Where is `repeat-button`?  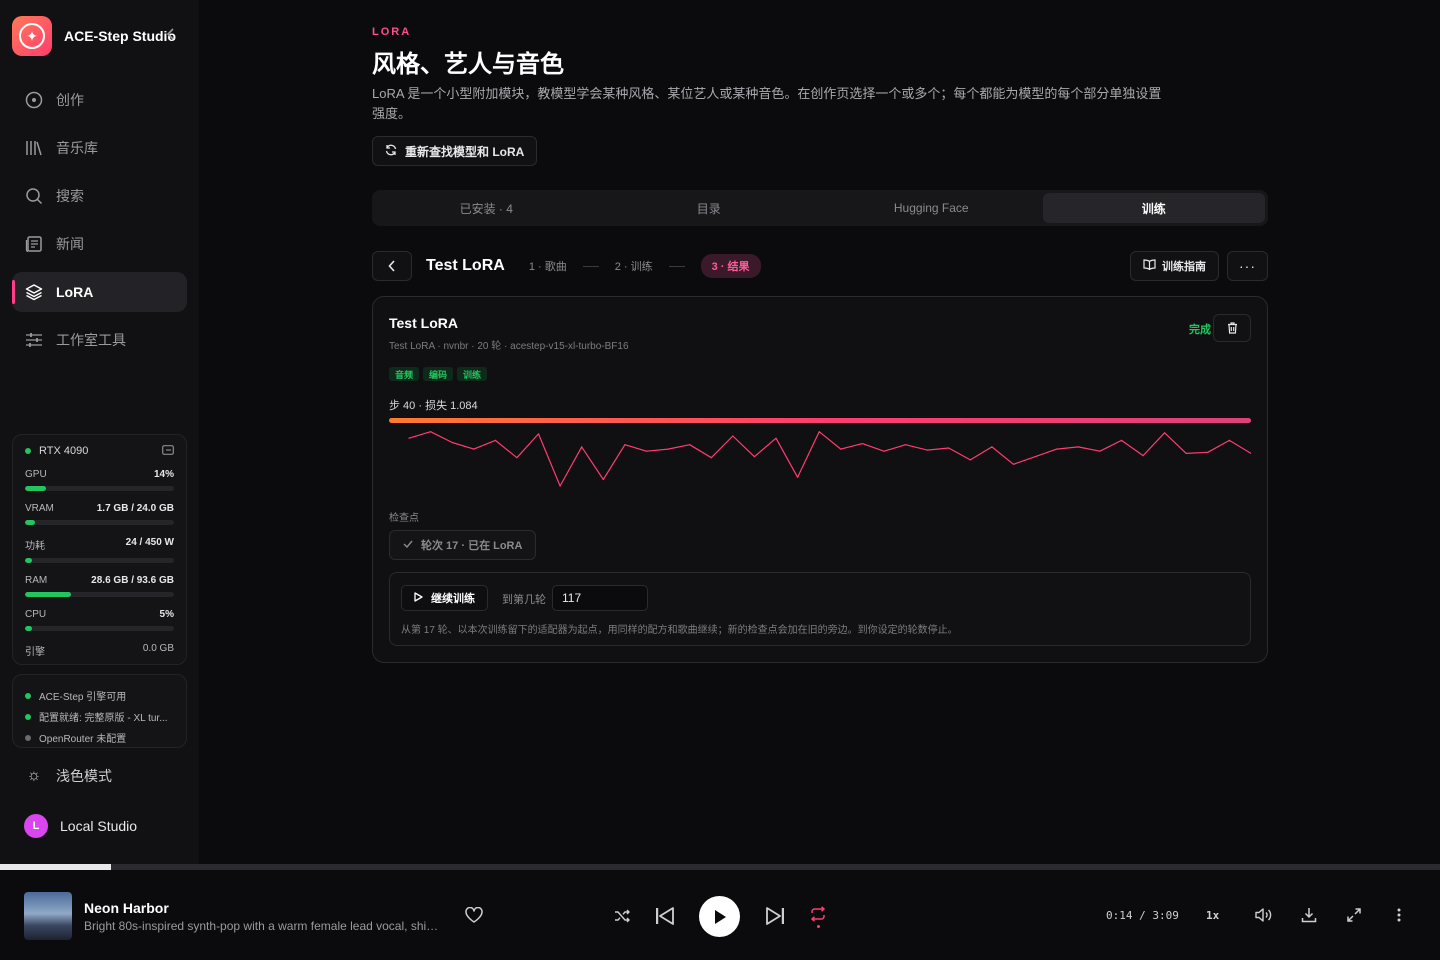 repeat-button is located at coordinates (818, 917).